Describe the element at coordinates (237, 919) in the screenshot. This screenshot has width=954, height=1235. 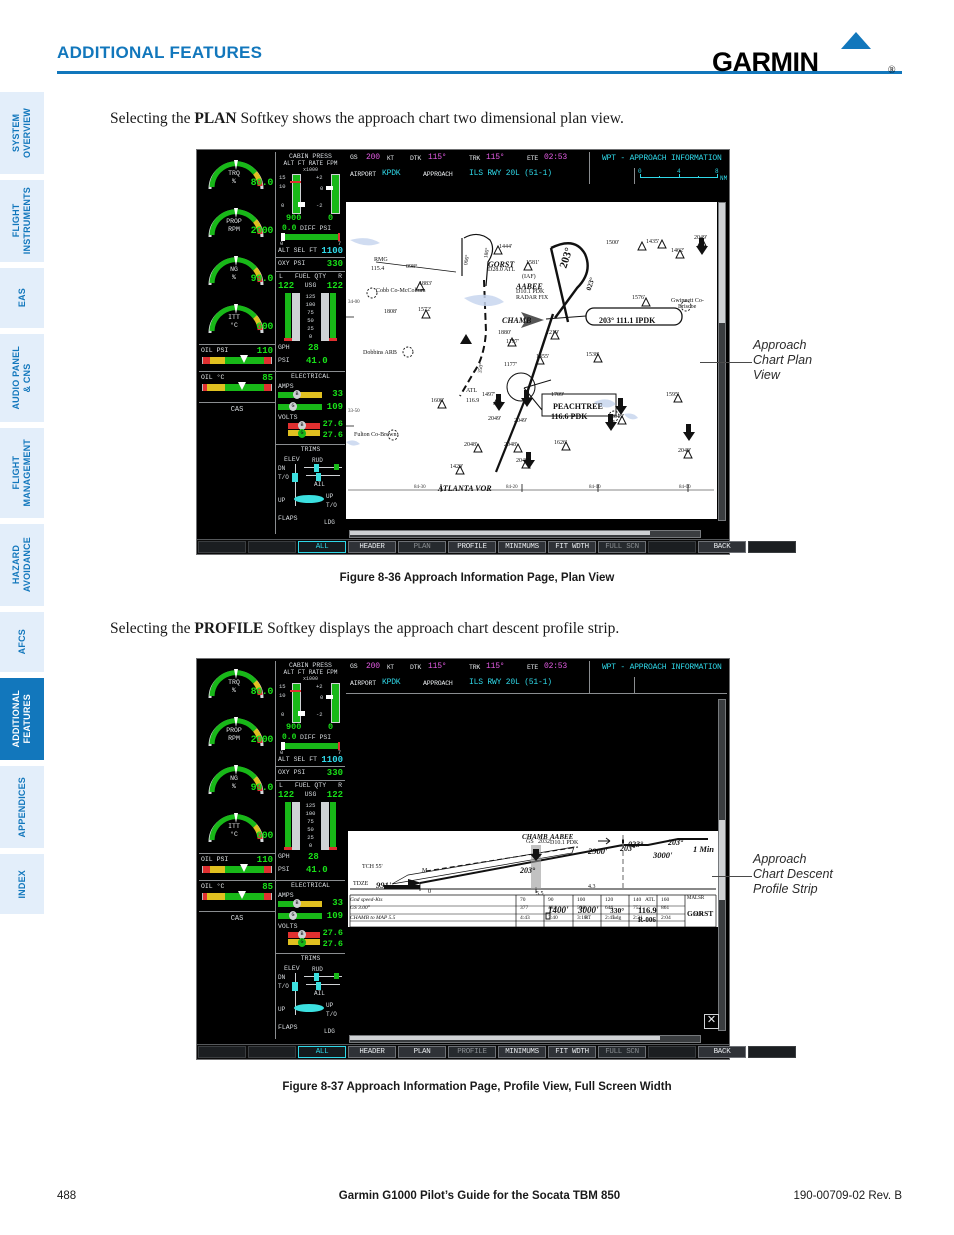
I see `cas-label: CAS` at that location.